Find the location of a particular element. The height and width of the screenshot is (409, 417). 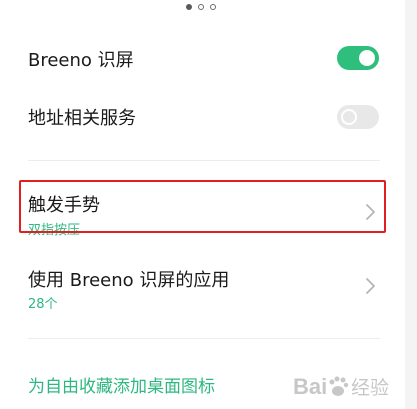

add-favorites-desktop-icon-link: 为自由收藏添加桌面图标 is located at coordinates (121, 384).